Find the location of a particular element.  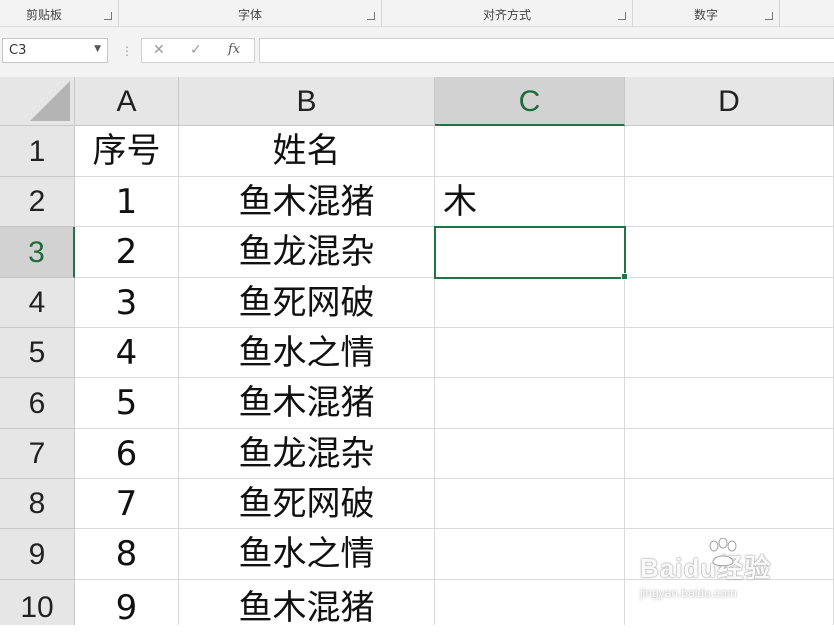

paw-icon is located at coordinates (723, 552).